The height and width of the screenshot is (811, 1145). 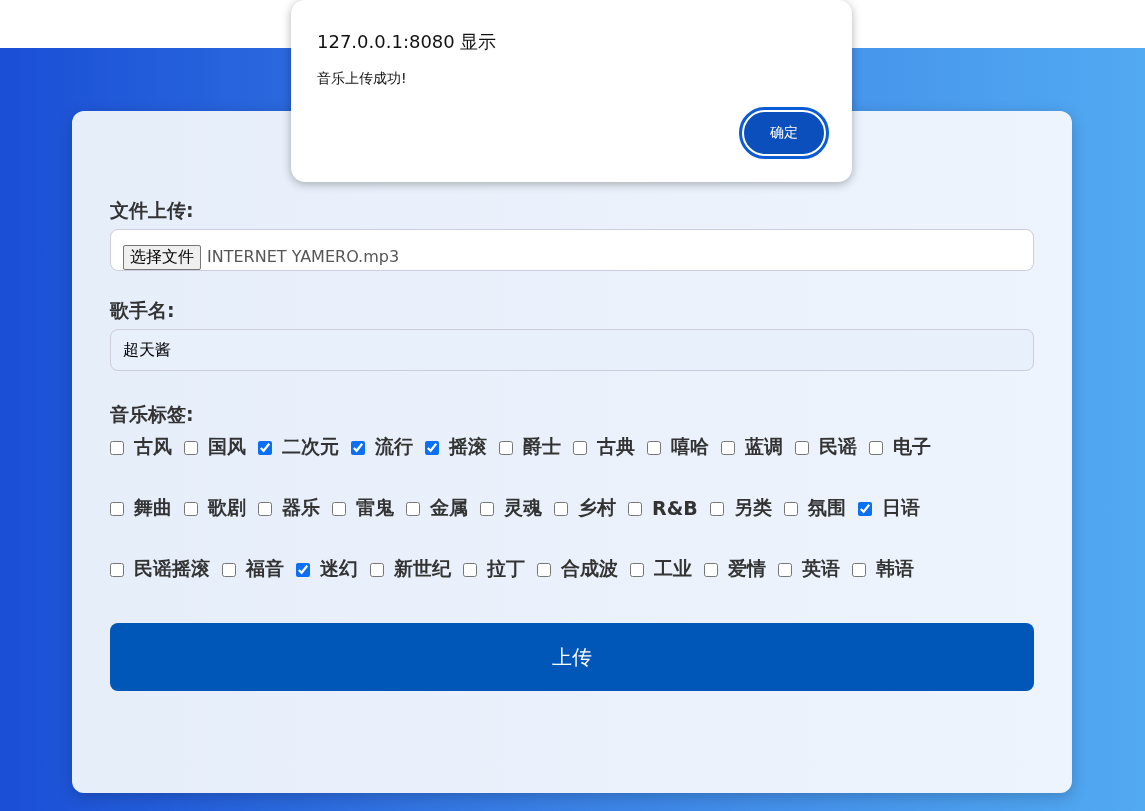 I want to click on tag-label: 金属, so click(x=449, y=507).